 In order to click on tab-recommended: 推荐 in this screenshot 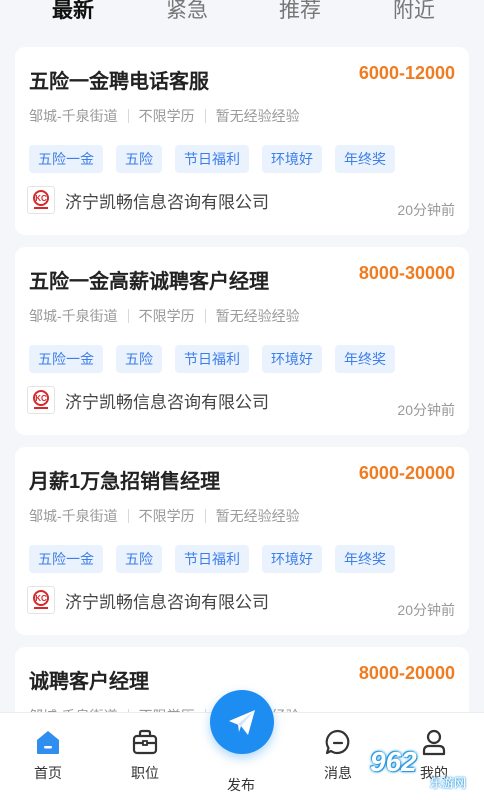, I will do `click(300, 14)`.